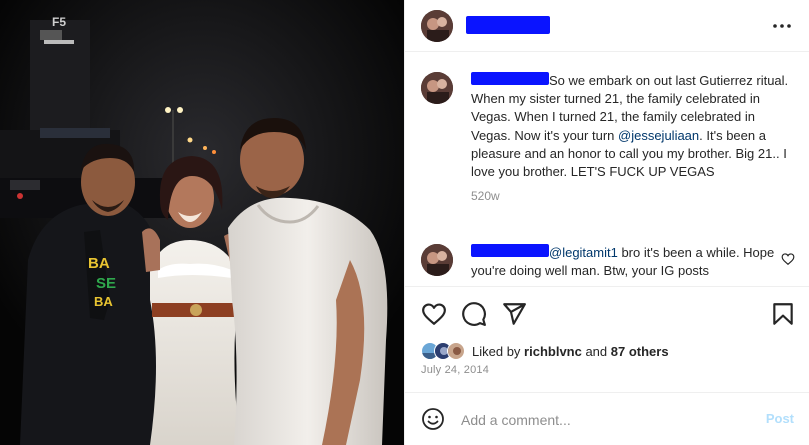 This screenshot has height=445, width=809. I want to click on author-avatar, so click(437, 26).